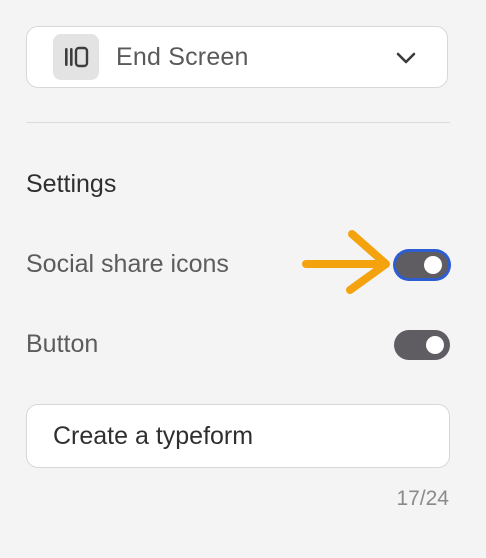  Describe the element at coordinates (62, 344) in the screenshot. I see `button-label: Button` at that location.